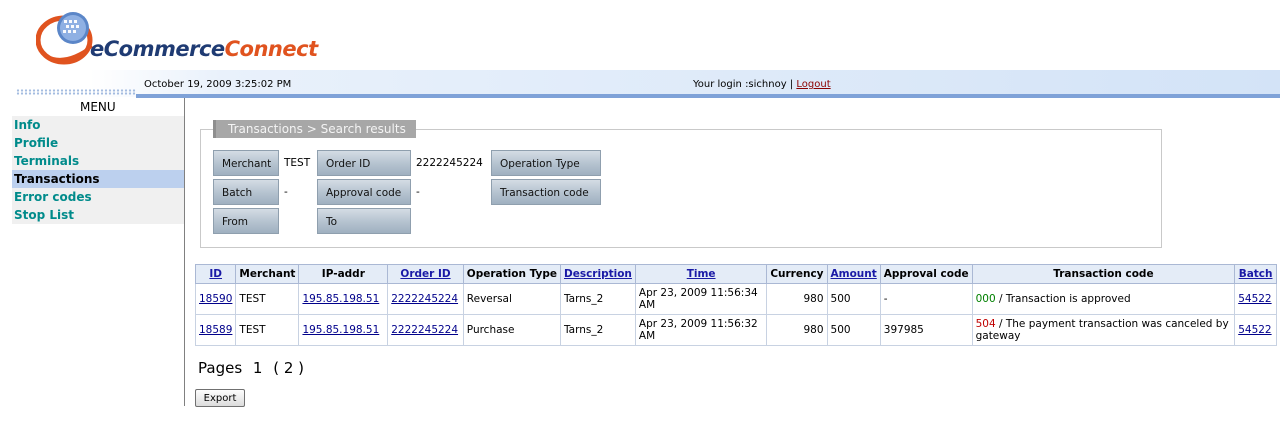 The width and height of the screenshot is (1280, 429). Describe the element at coordinates (288, 368) in the screenshot. I see `page-link: ( 2 )` at that location.